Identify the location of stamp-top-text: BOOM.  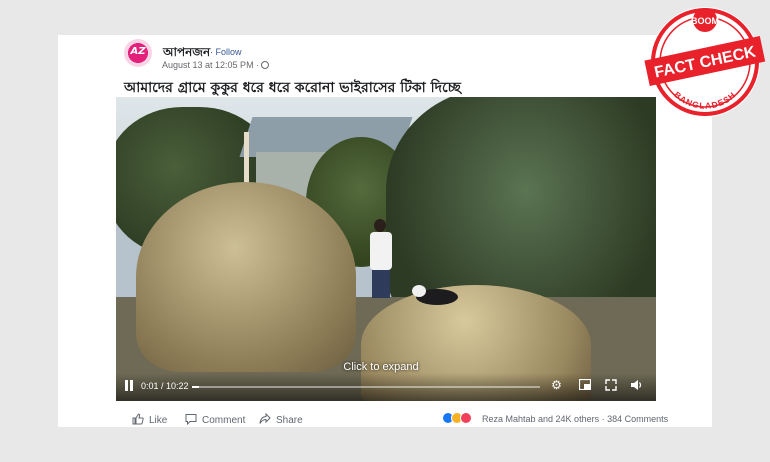
(705, 21).